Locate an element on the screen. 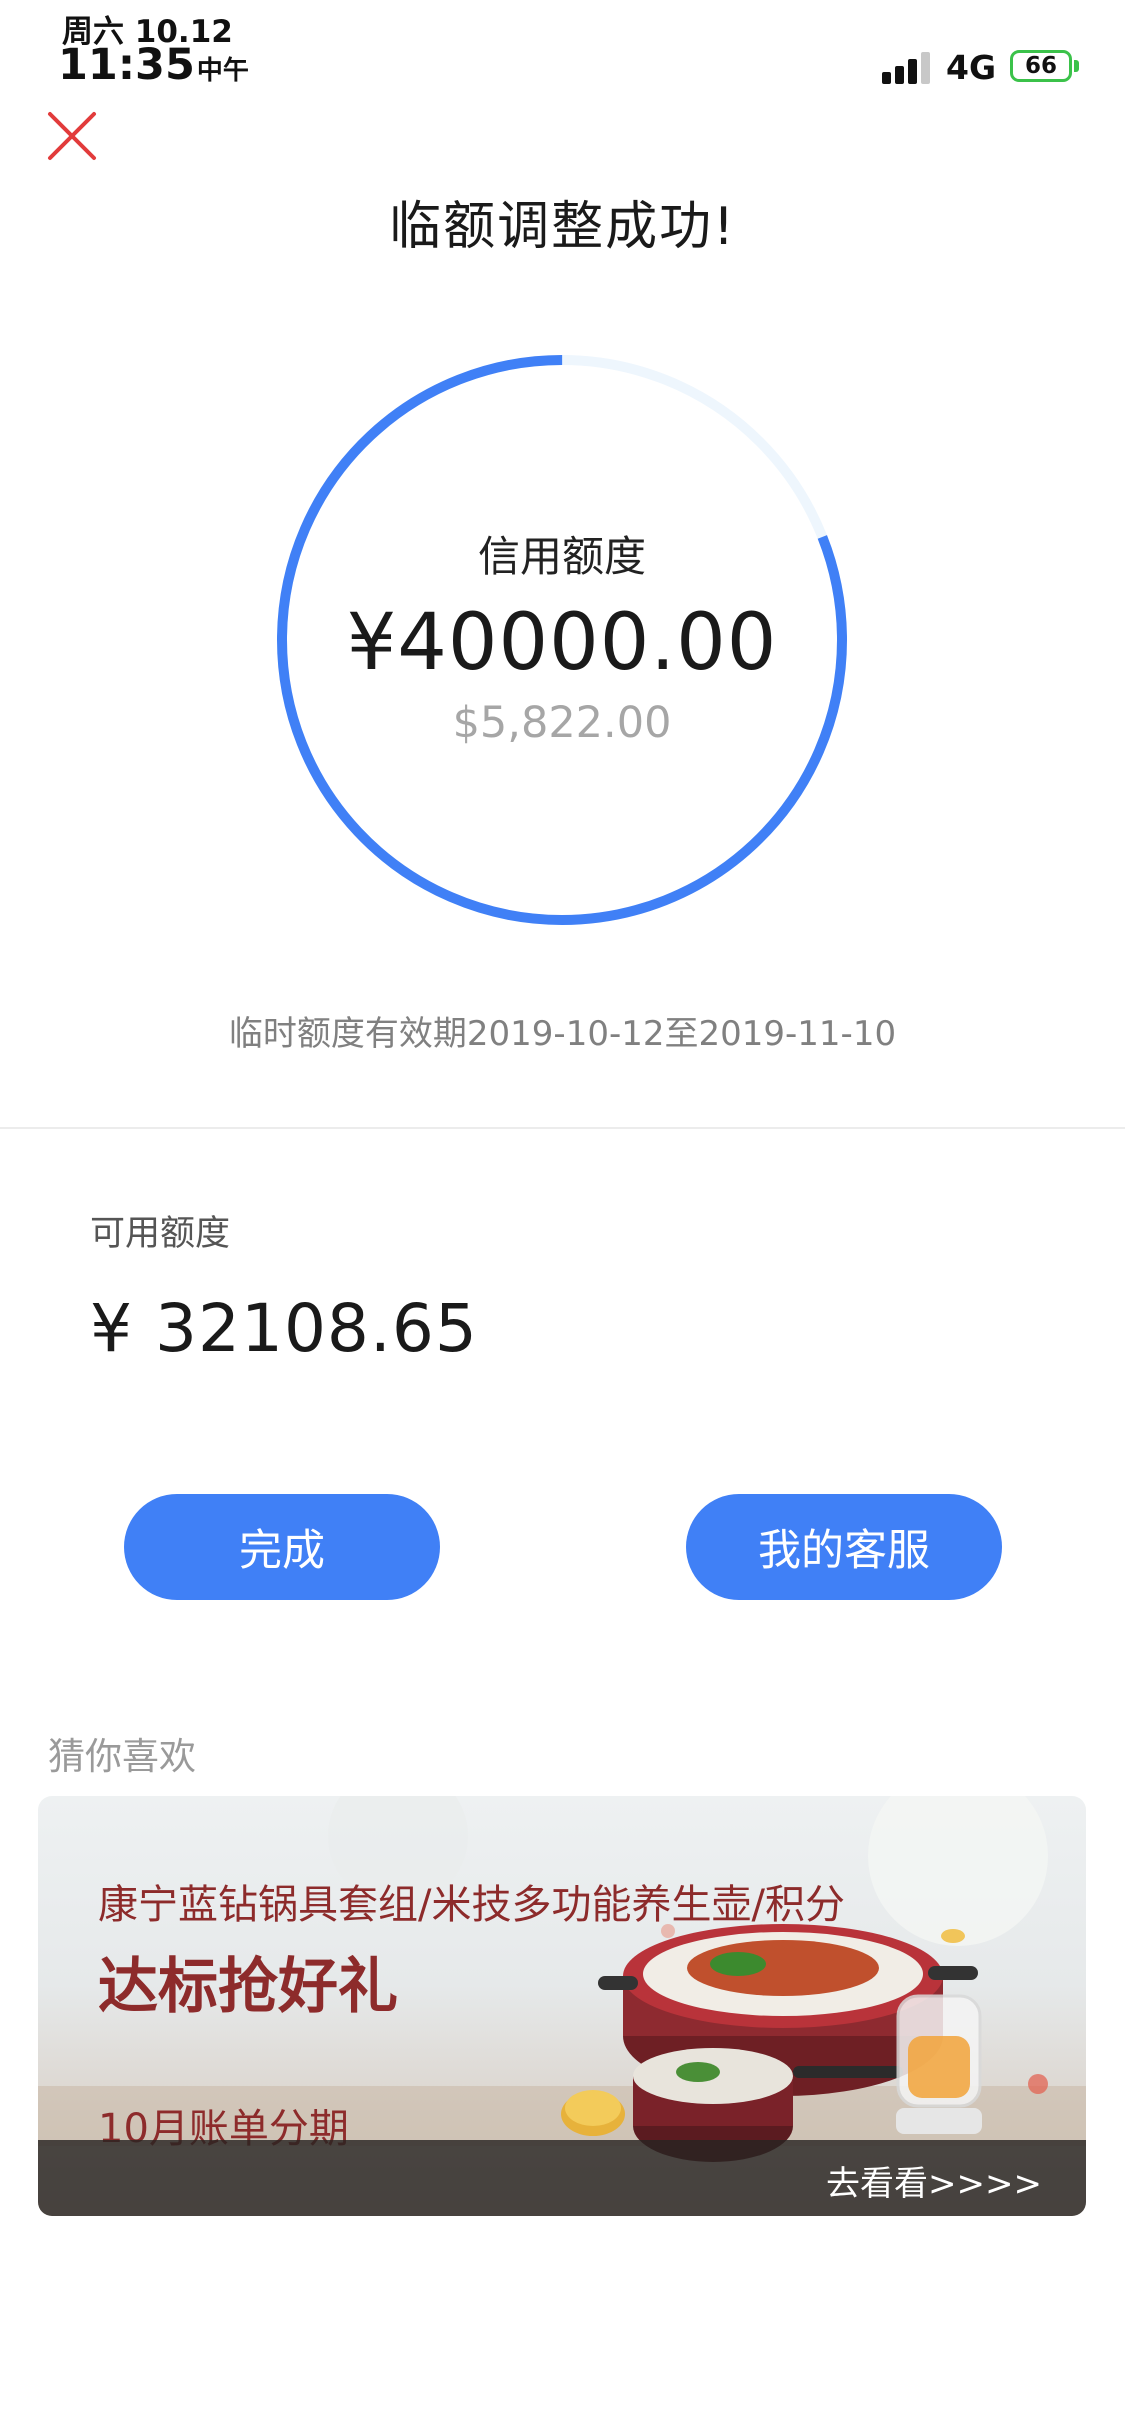  status-ampm: 中午 is located at coordinates (222, 71).